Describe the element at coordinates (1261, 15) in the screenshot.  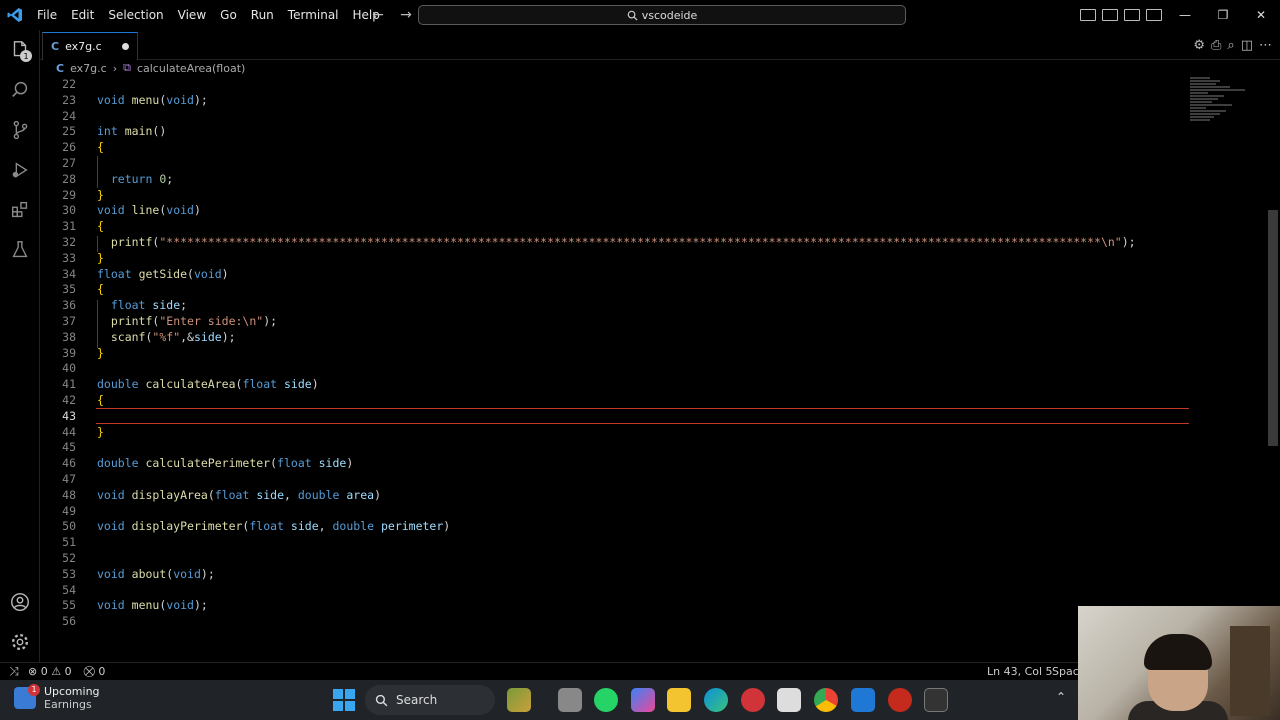
I see `close-icon: ✕` at that location.